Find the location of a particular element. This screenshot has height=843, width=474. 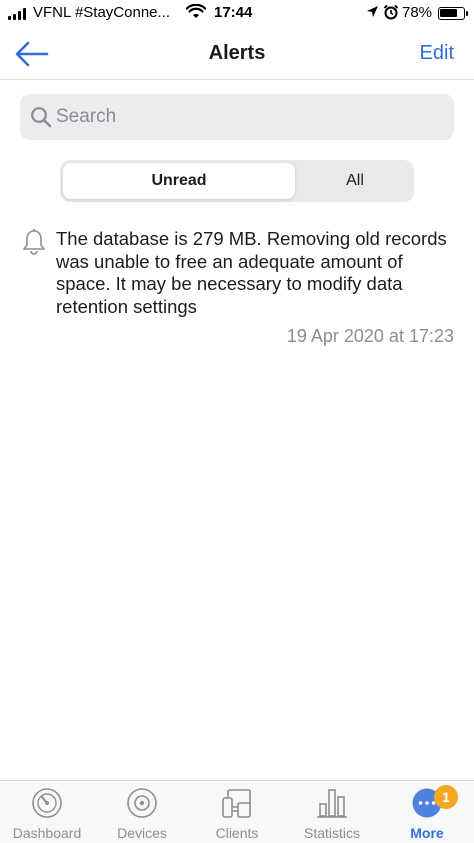

devices-icon is located at coordinates (142, 803).